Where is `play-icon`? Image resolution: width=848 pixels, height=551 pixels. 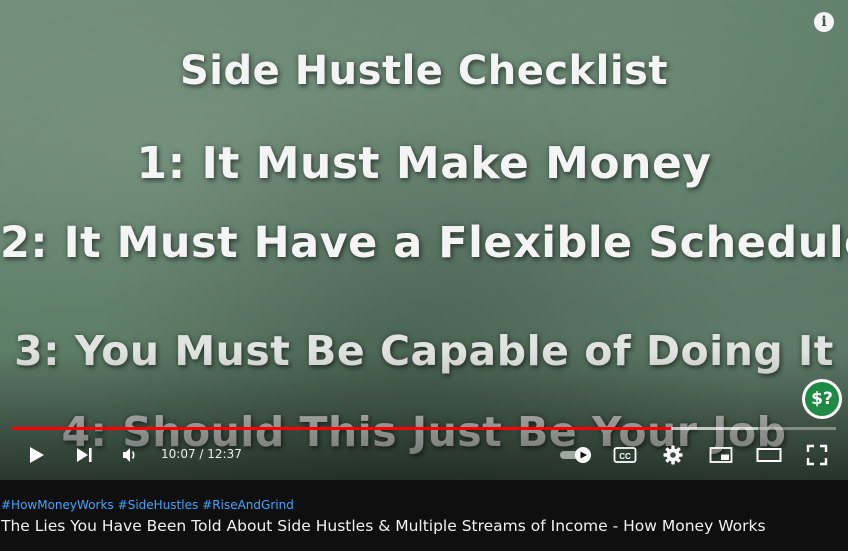 play-icon is located at coordinates (37, 455).